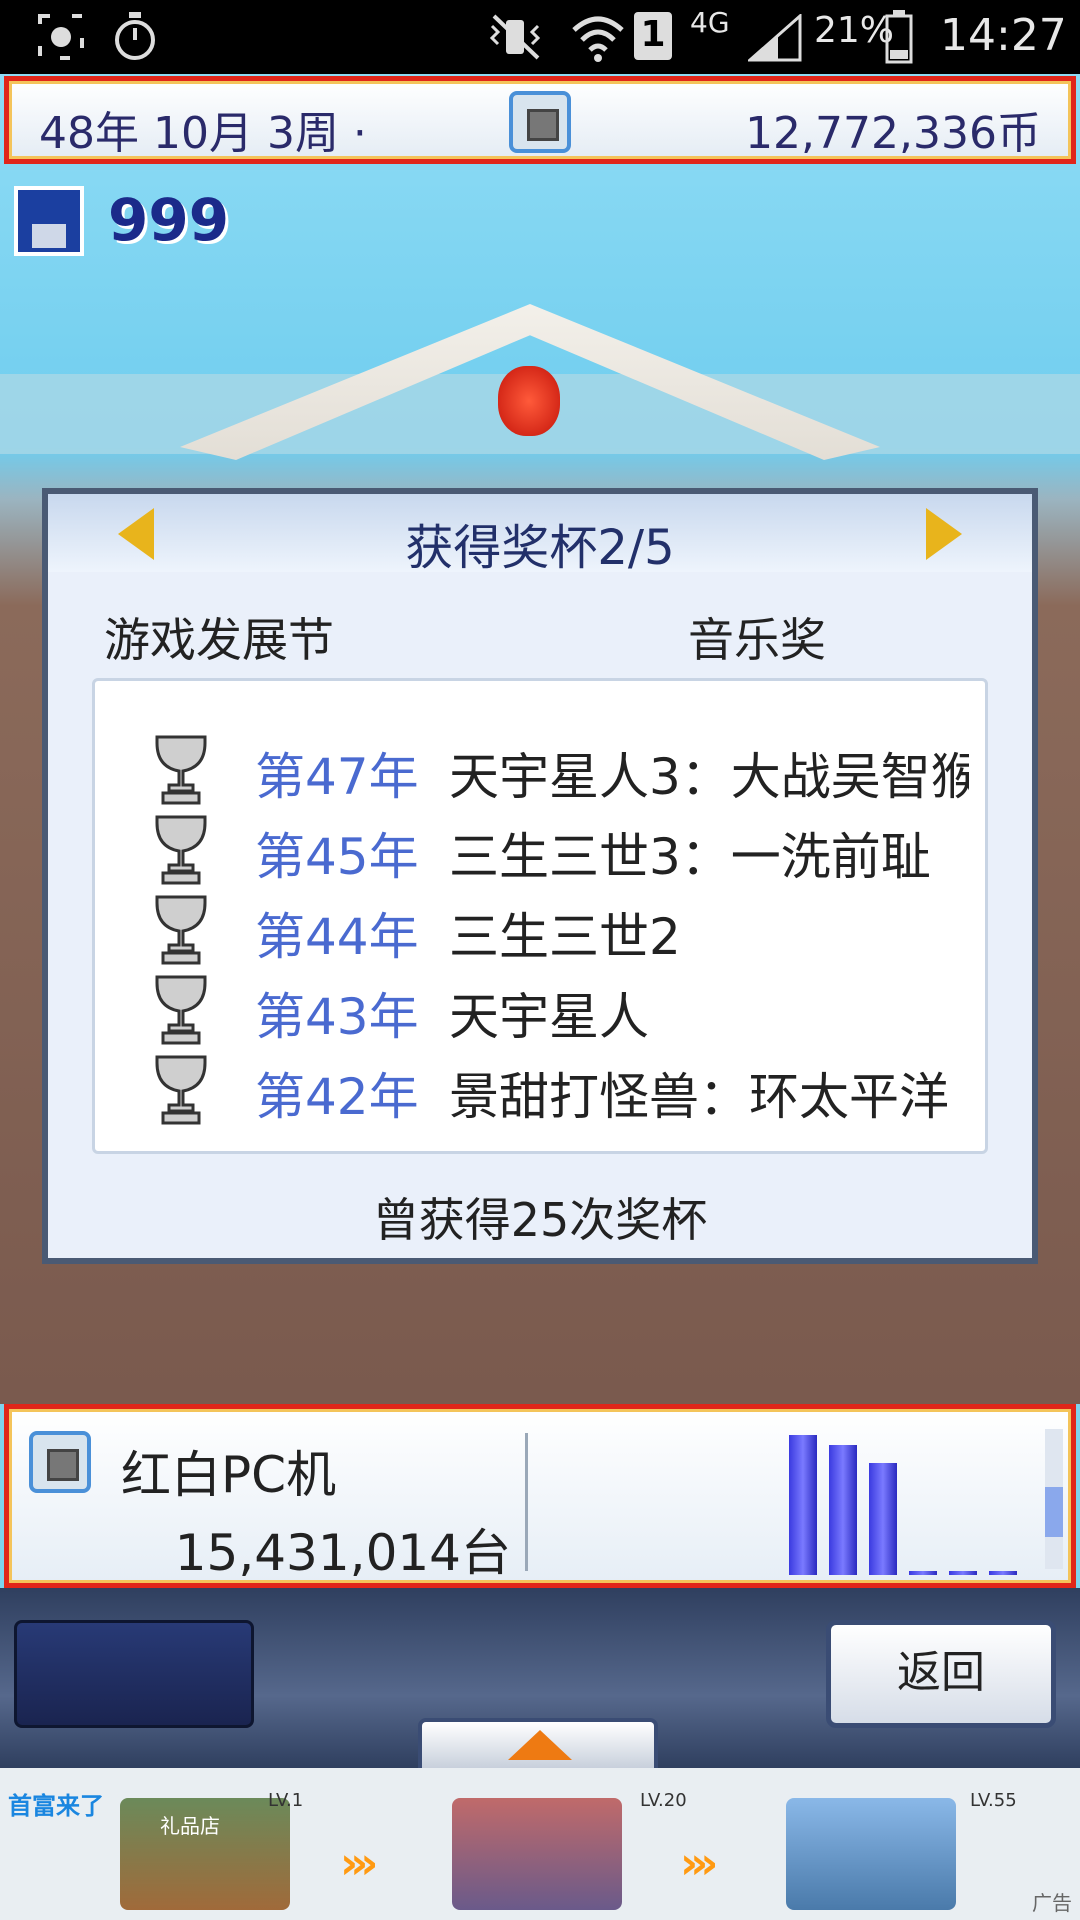  I want to click on wifi-icon, so click(598, 39).